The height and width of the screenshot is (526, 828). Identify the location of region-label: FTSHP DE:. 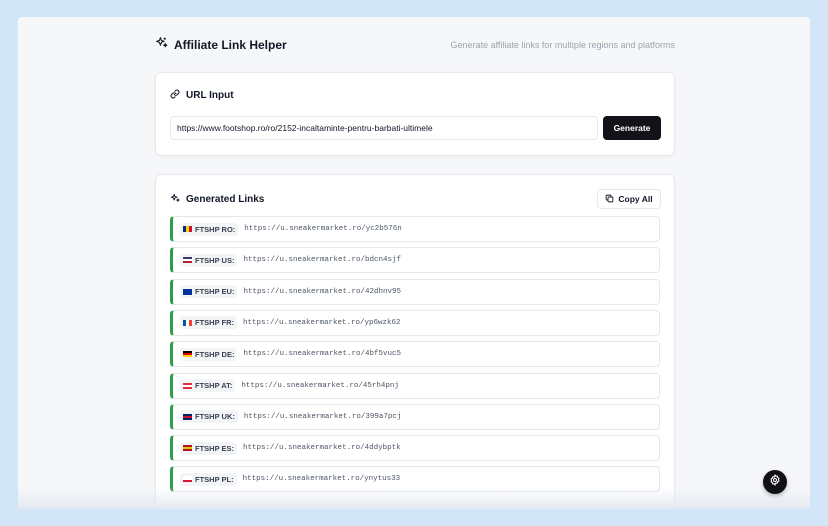
(215, 354).